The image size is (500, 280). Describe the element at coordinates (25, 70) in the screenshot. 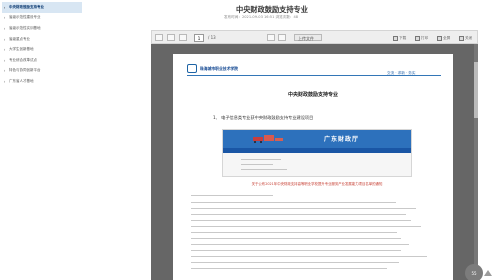

I see `sidebar-item-label: 特色与协同创新平台` at that location.